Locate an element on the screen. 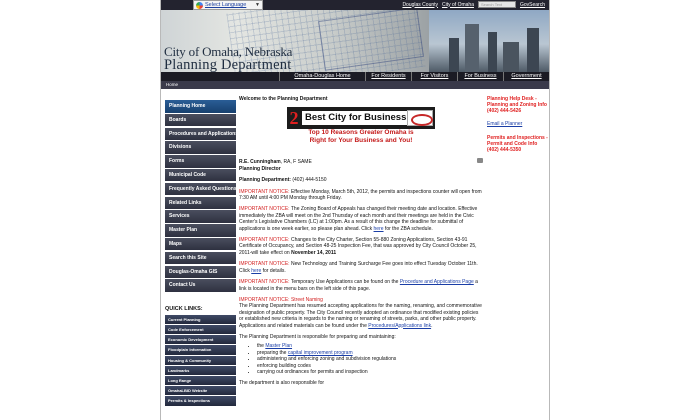  quick-link-landmarks: Landmarks is located at coordinates (200, 370).